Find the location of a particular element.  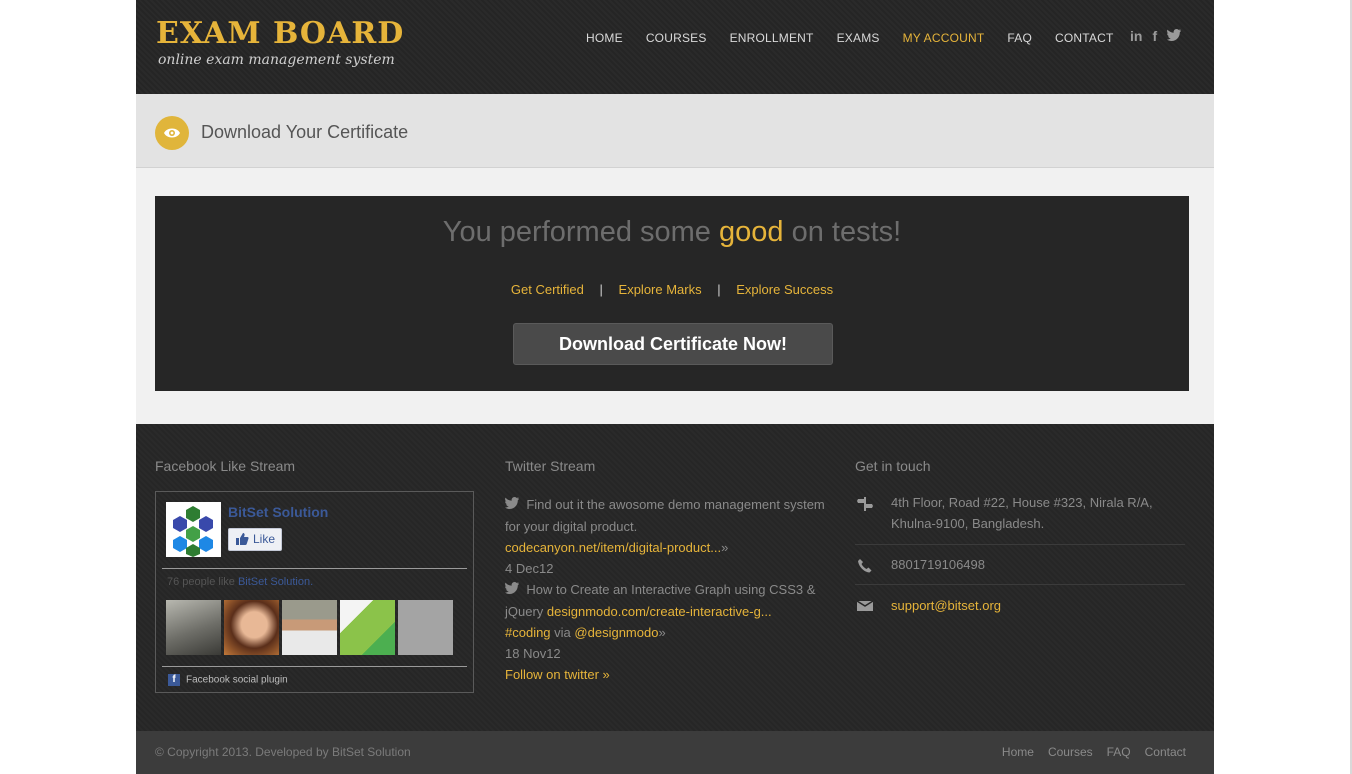

tweet-handle: @designmodo is located at coordinates (616, 632).